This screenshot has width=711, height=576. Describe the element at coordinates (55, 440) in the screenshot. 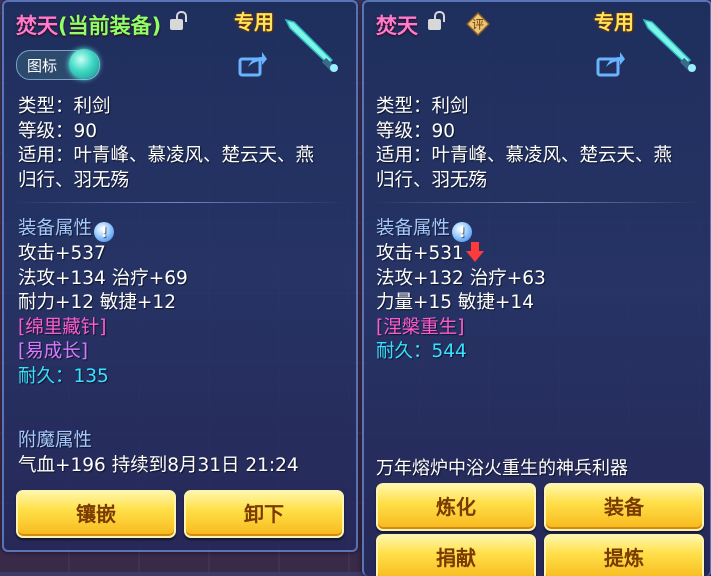

I see `enchant-section-heading: 附魔属性` at that location.